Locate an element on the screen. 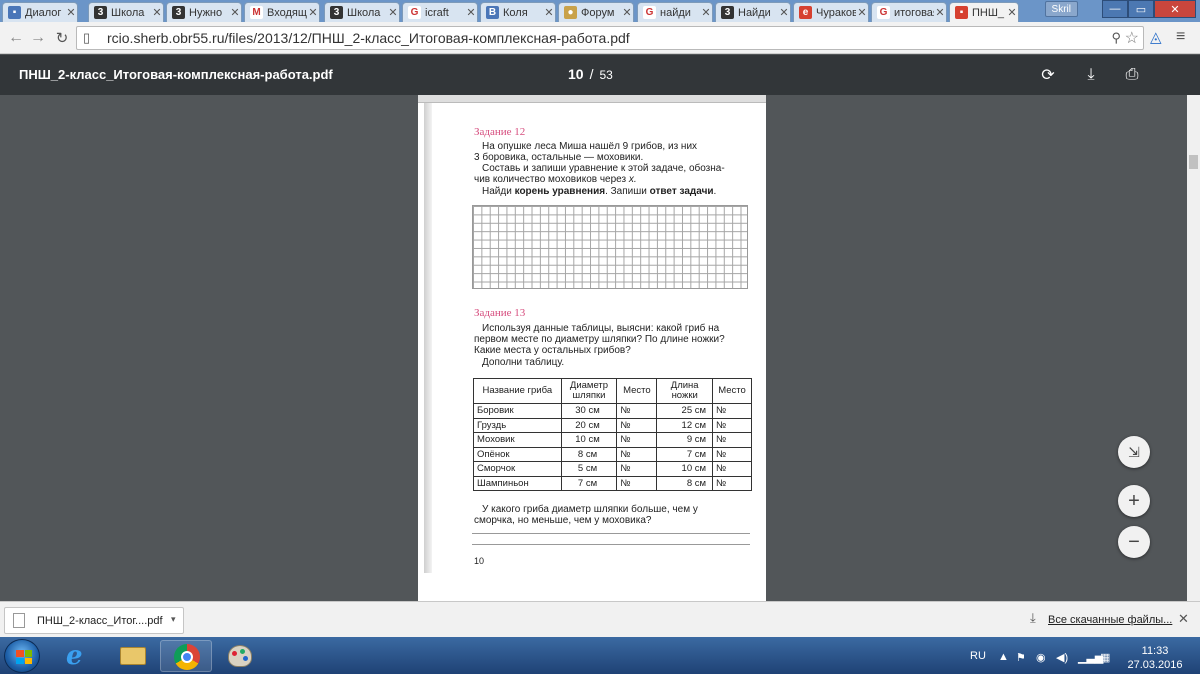 The width and height of the screenshot is (1200, 674). clock-time: 11:33 is located at coordinates (1155, 651).